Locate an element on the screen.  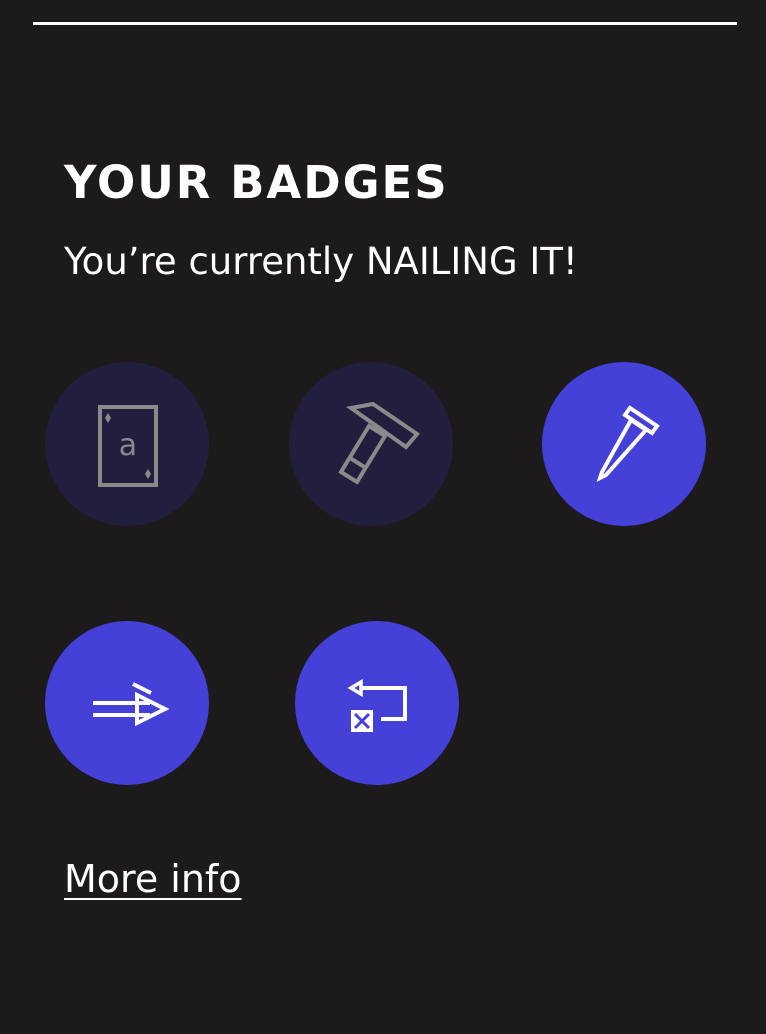
fast-forward-arrow-icon is located at coordinates (131, 704).